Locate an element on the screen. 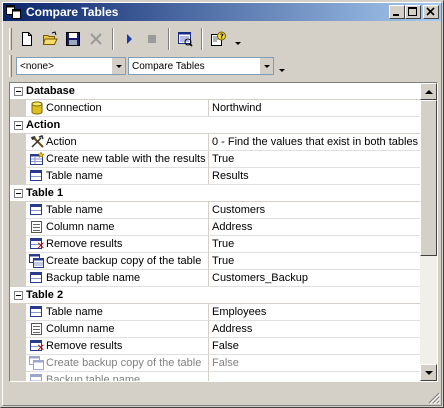  database-icon is located at coordinates (37, 108).